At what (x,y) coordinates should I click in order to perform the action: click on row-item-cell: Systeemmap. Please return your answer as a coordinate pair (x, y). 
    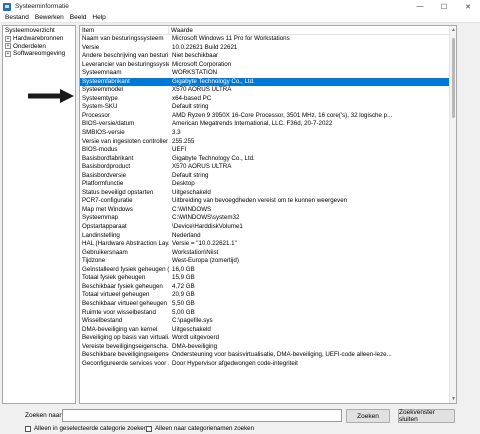
    Looking at the image, I should click on (100, 218).